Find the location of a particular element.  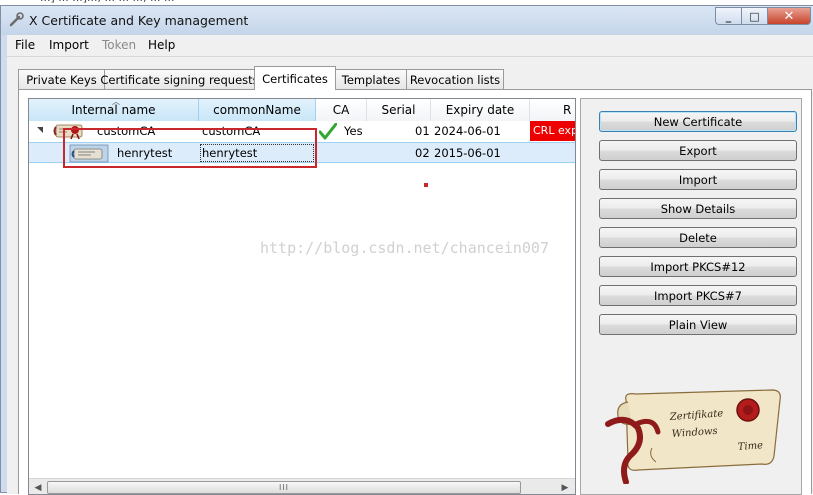

maximize-button: □ is located at coordinates (754, 16).